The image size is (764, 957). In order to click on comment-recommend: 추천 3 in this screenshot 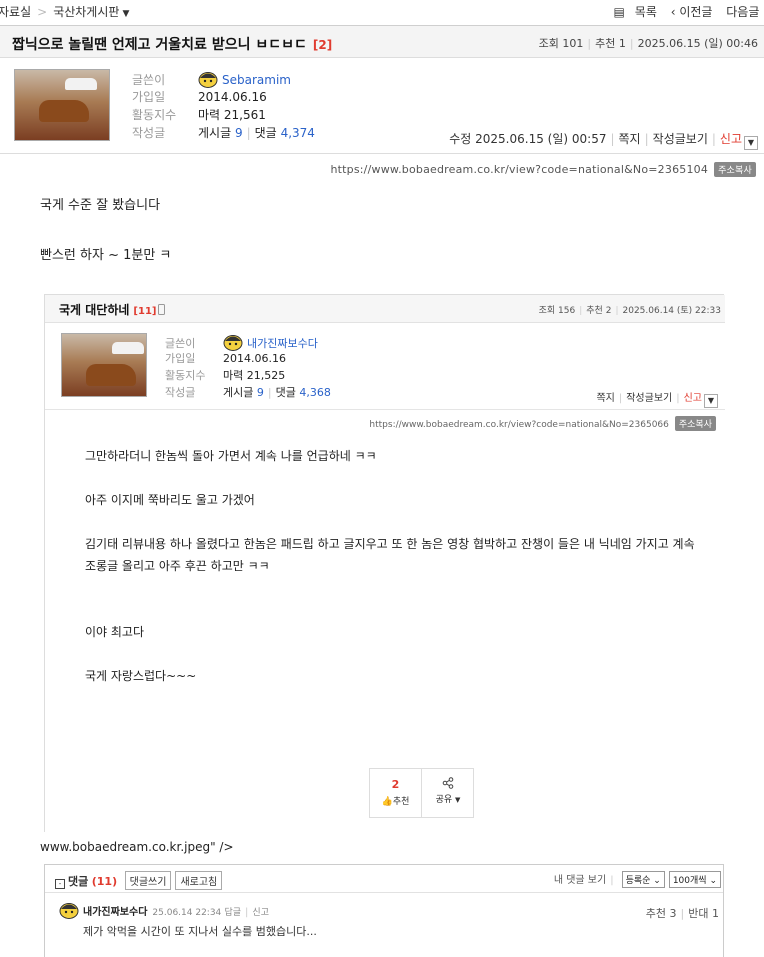, I will do `click(661, 913)`.